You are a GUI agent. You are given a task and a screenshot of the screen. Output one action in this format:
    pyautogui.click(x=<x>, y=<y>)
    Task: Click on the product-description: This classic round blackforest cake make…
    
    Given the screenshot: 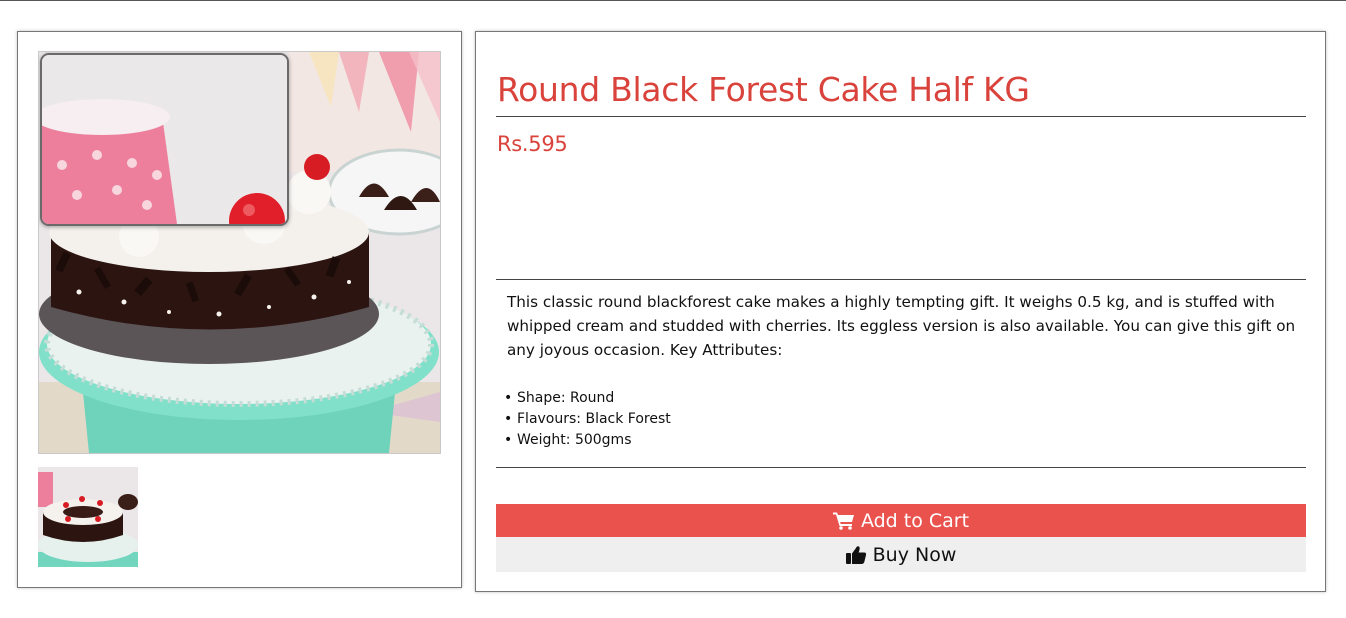 What is the action you would take?
    pyautogui.click(x=901, y=326)
    